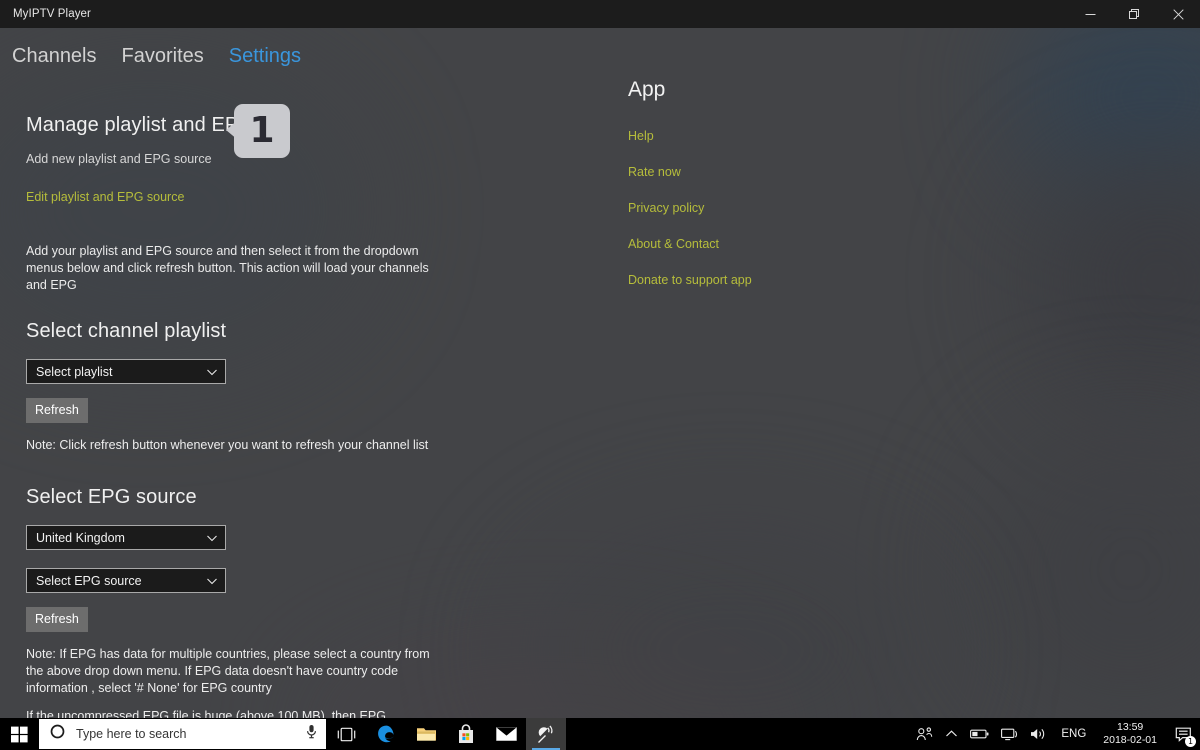  I want to click on epg-source-value: Select EPG source, so click(89, 580).